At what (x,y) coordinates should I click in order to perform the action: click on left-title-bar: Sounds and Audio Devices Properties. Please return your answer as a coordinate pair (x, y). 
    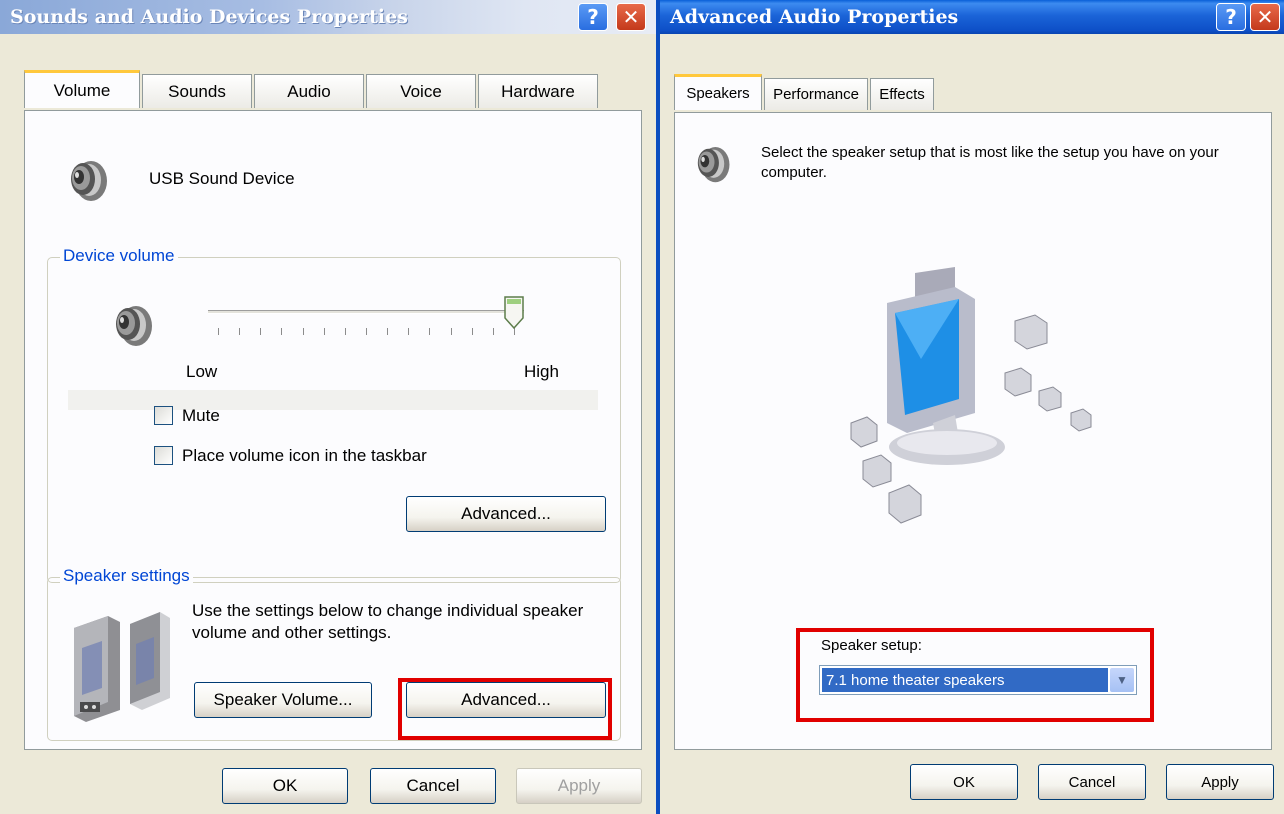
    Looking at the image, I should click on (328, 17).